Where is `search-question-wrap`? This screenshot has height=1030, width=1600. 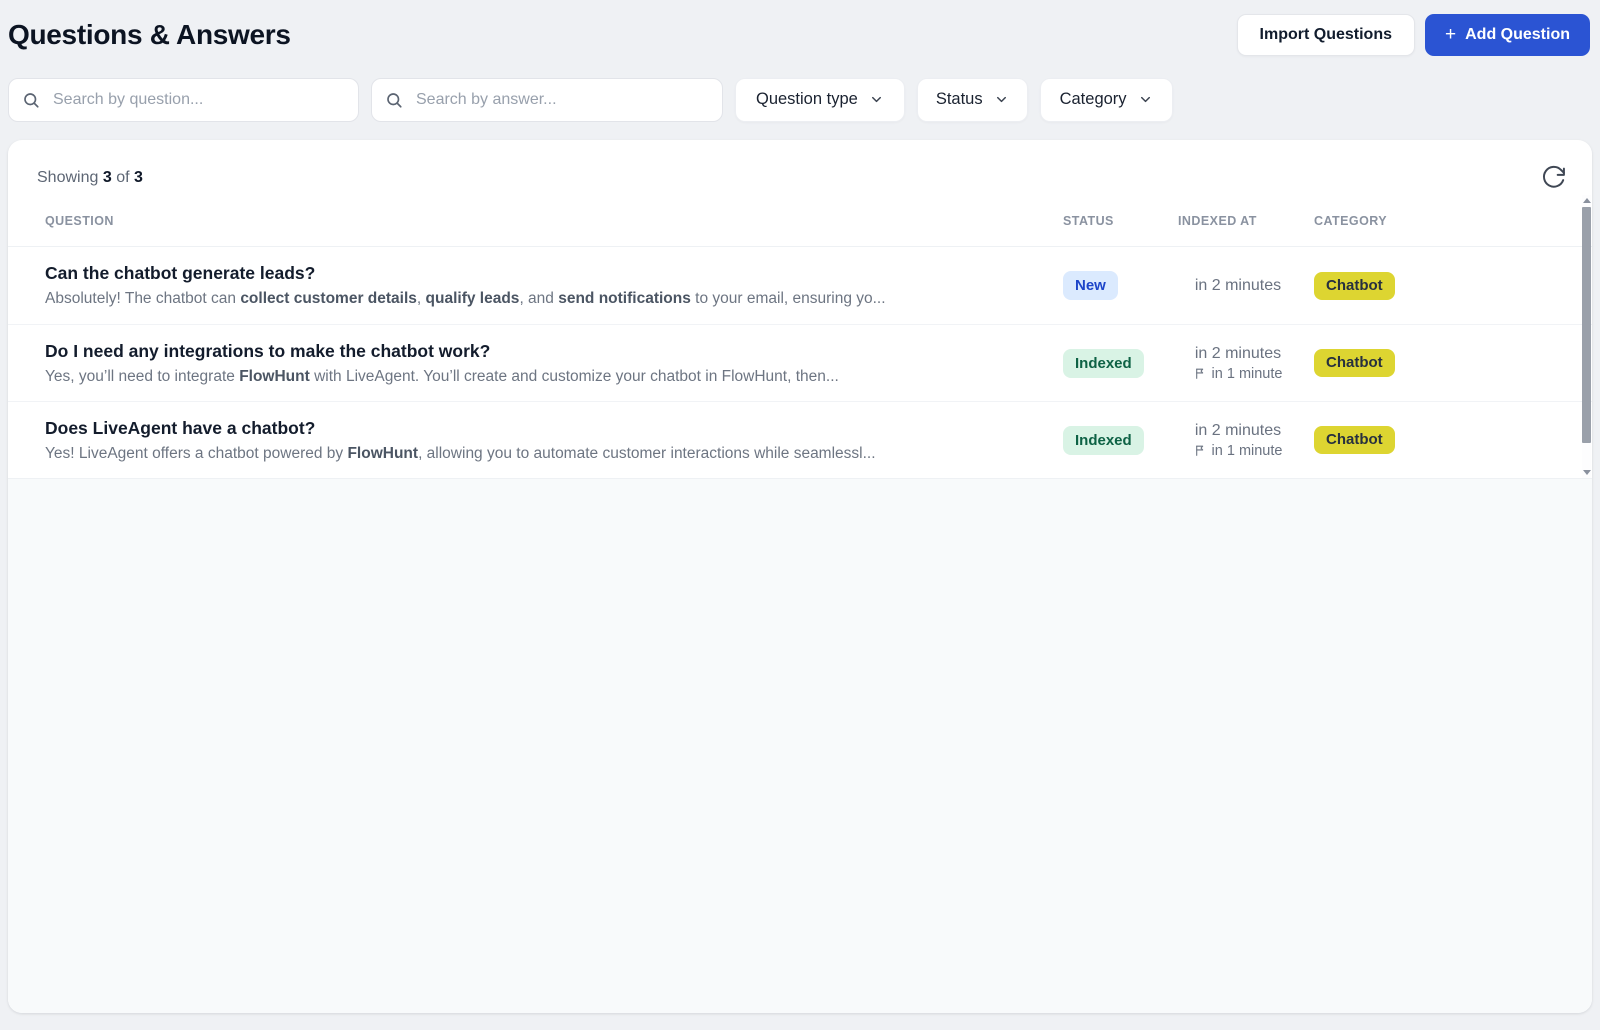
search-question-wrap is located at coordinates (183, 99).